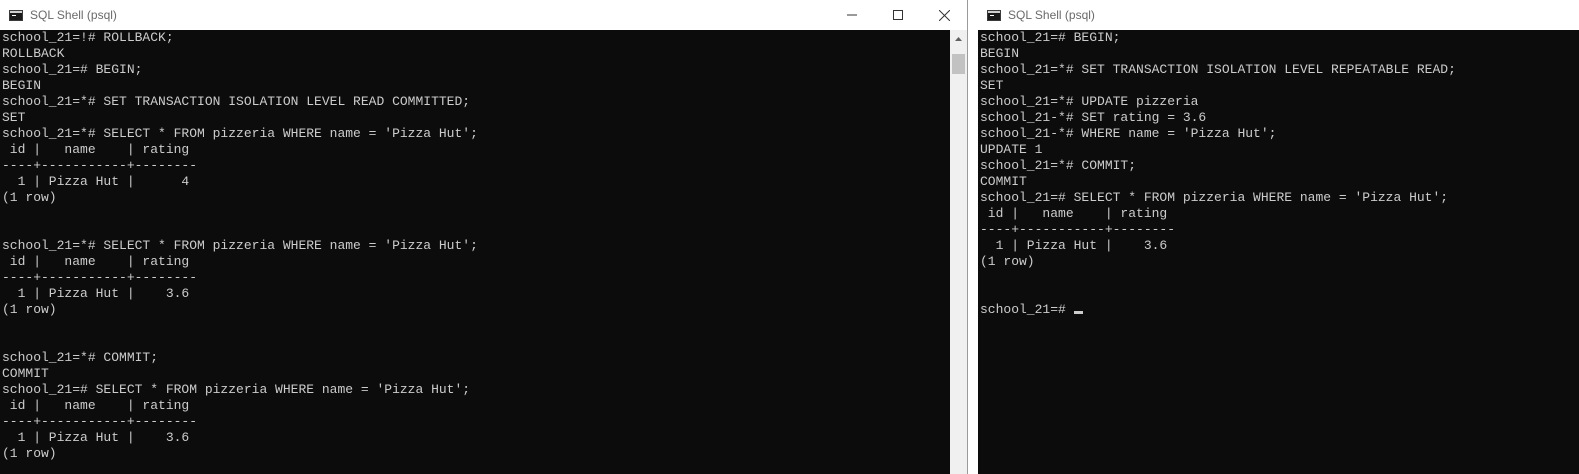  Describe the element at coordinates (1279, 310) in the screenshot. I see `prompt-line: school_21=#` at that location.